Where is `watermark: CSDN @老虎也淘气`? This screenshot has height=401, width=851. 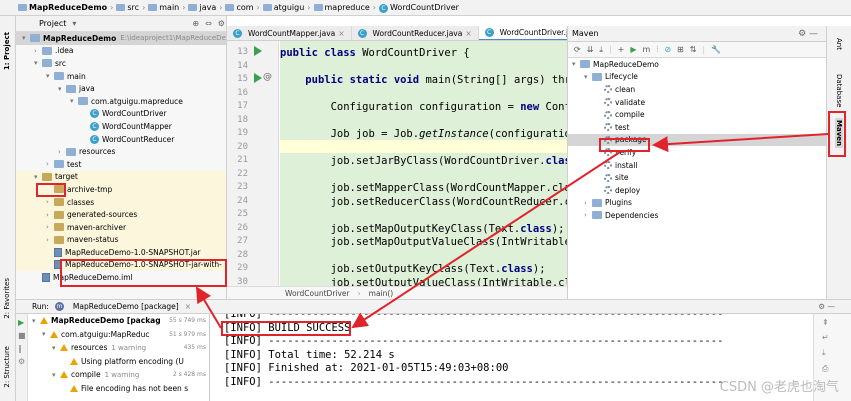
watermark: CSDN @老虎也淘气 is located at coordinates (779, 387).